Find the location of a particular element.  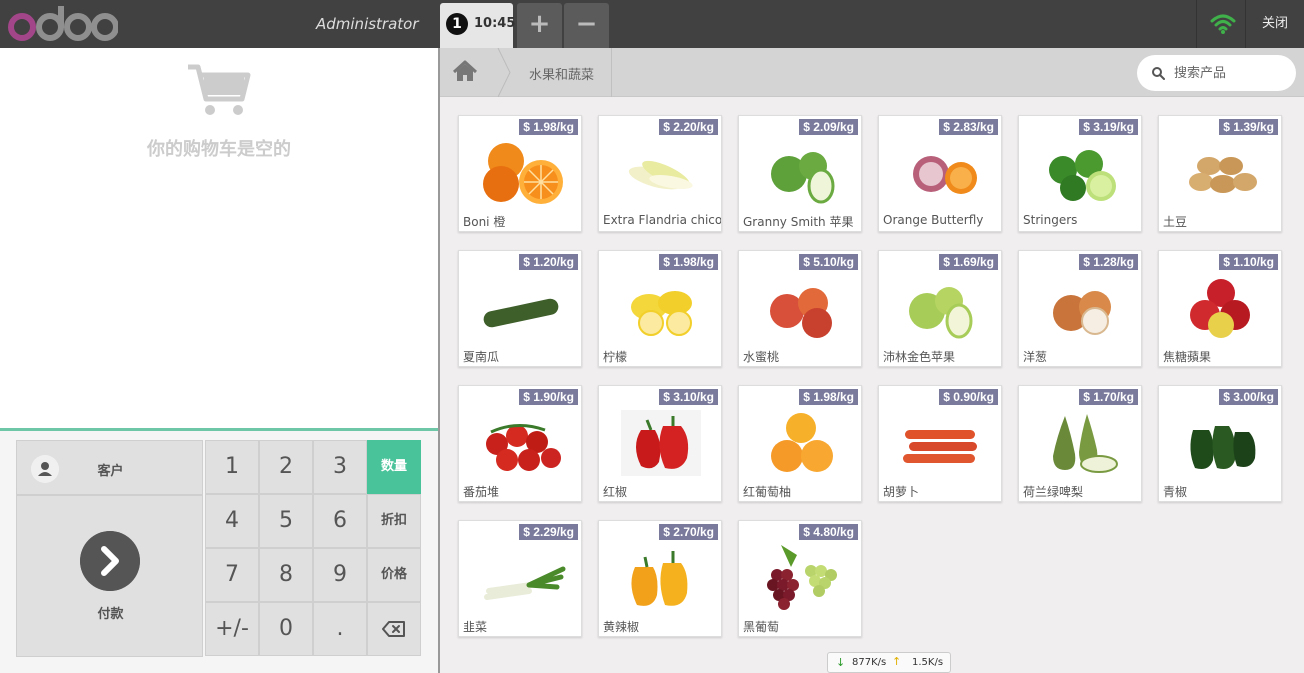

top-bar: Administrator 1 10:45 + − 关闭 is located at coordinates (652, 24).